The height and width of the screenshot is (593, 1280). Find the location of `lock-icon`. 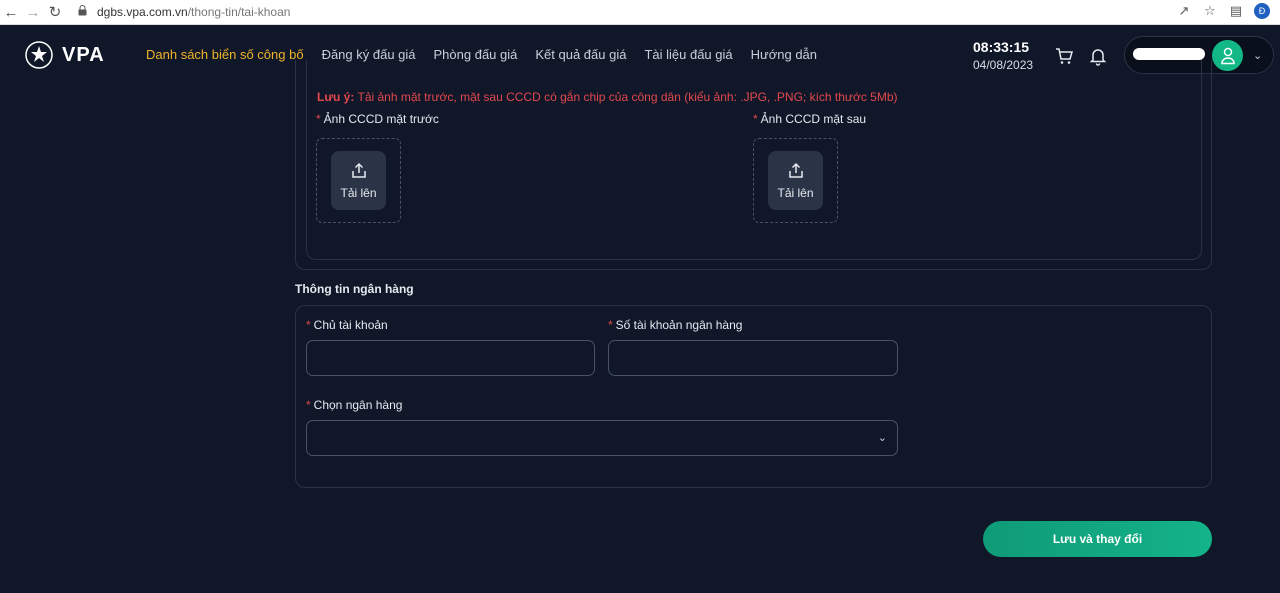

lock-icon is located at coordinates (82, 12).